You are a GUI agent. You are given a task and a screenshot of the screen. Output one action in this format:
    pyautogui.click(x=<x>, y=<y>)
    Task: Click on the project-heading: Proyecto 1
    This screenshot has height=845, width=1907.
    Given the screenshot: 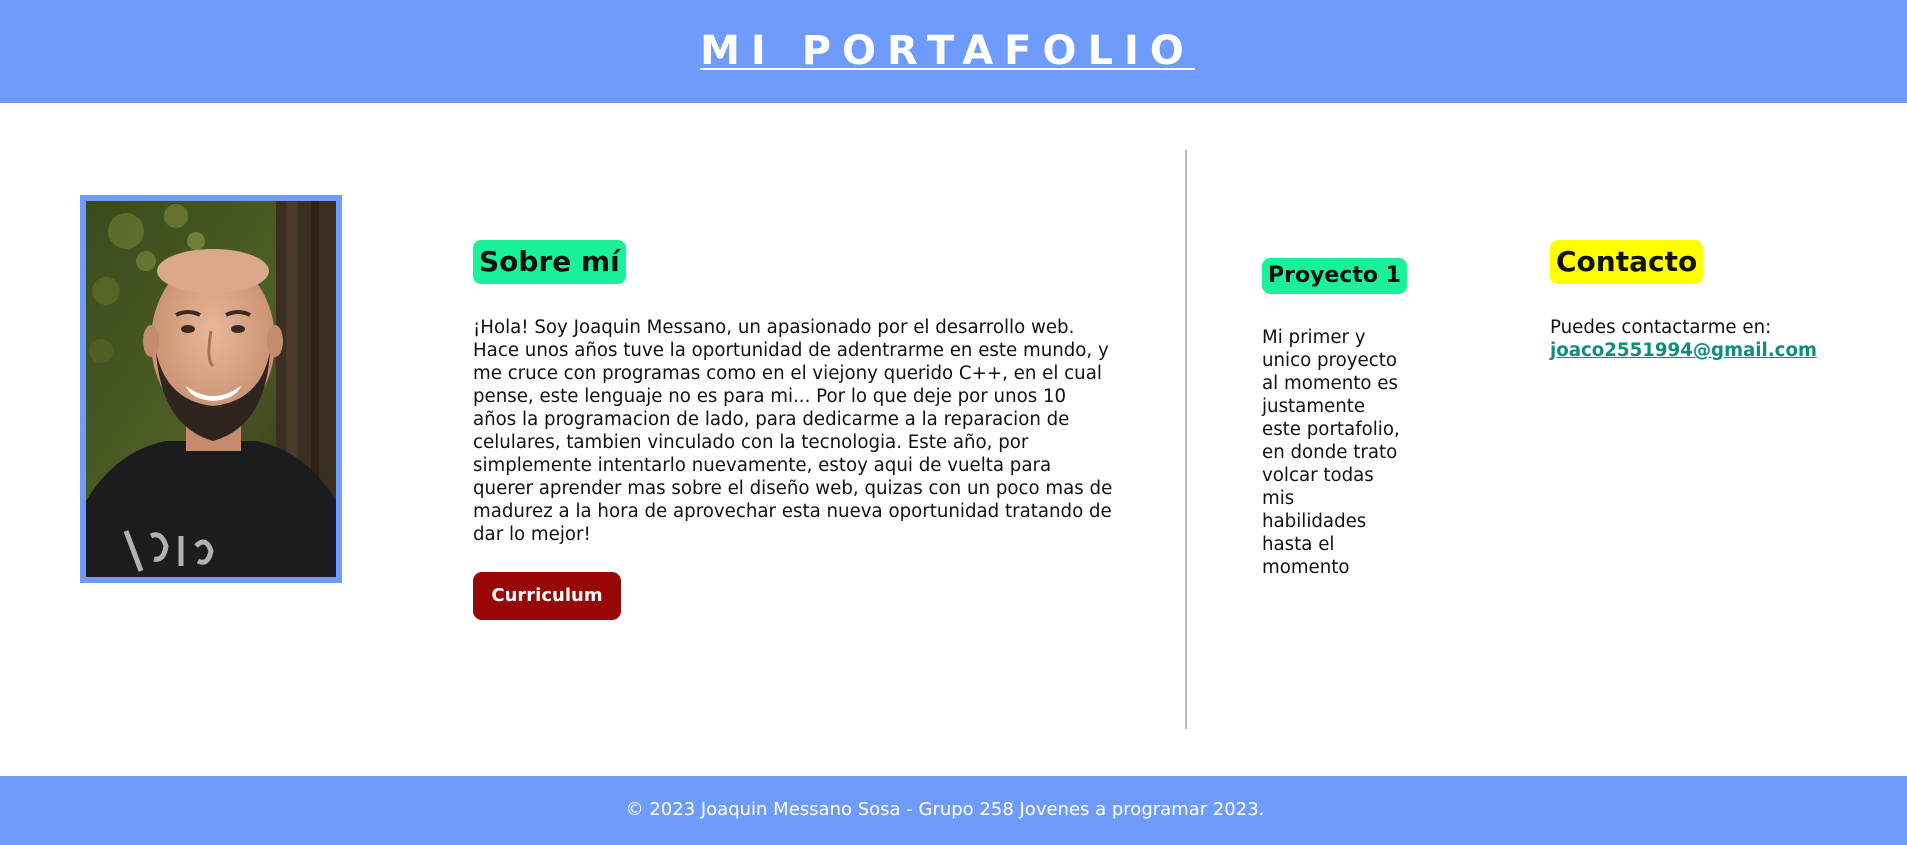 What is the action you would take?
    pyautogui.click(x=1334, y=276)
    